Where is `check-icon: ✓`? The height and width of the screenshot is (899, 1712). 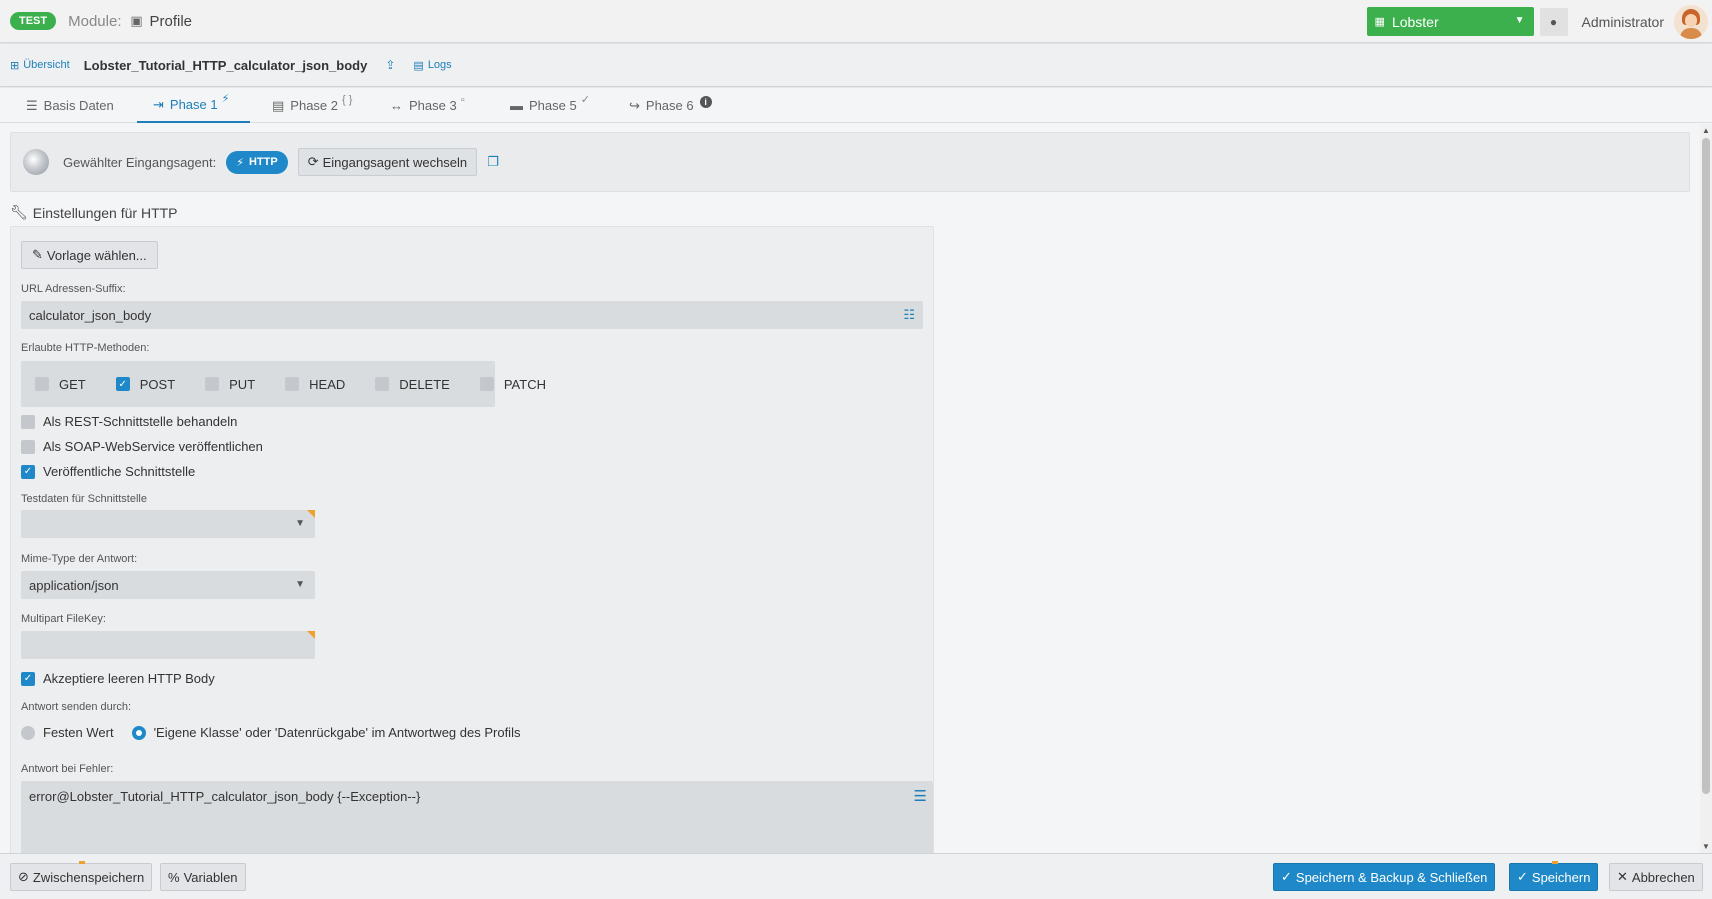
check-icon: ✓ is located at coordinates (1522, 876).